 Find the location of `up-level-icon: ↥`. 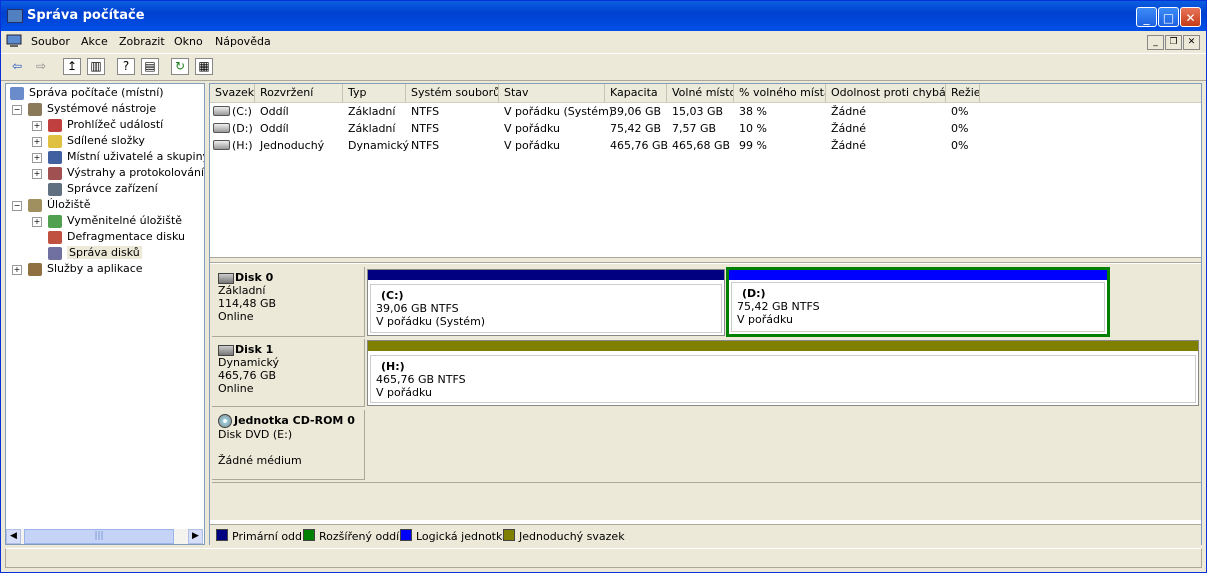

up-level-icon: ↥ is located at coordinates (72, 66).